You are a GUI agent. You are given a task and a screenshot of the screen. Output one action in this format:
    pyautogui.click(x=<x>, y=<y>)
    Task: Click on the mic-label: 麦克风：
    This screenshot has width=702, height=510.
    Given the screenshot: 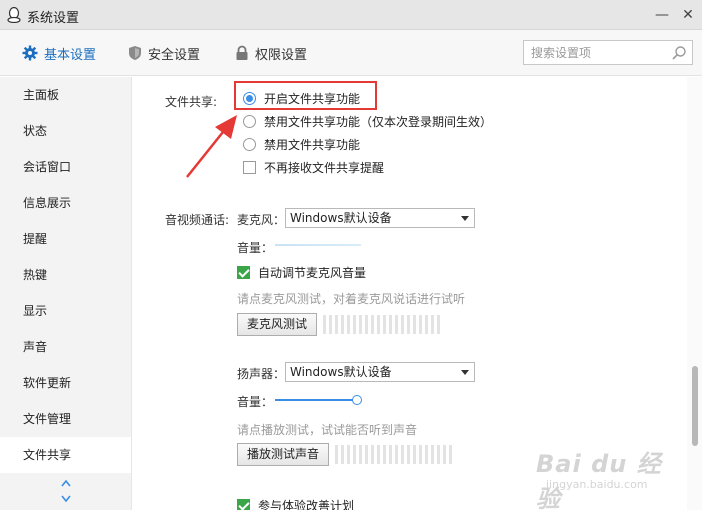 What is the action you would take?
    pyautogui.click(x=261, y=220)
    